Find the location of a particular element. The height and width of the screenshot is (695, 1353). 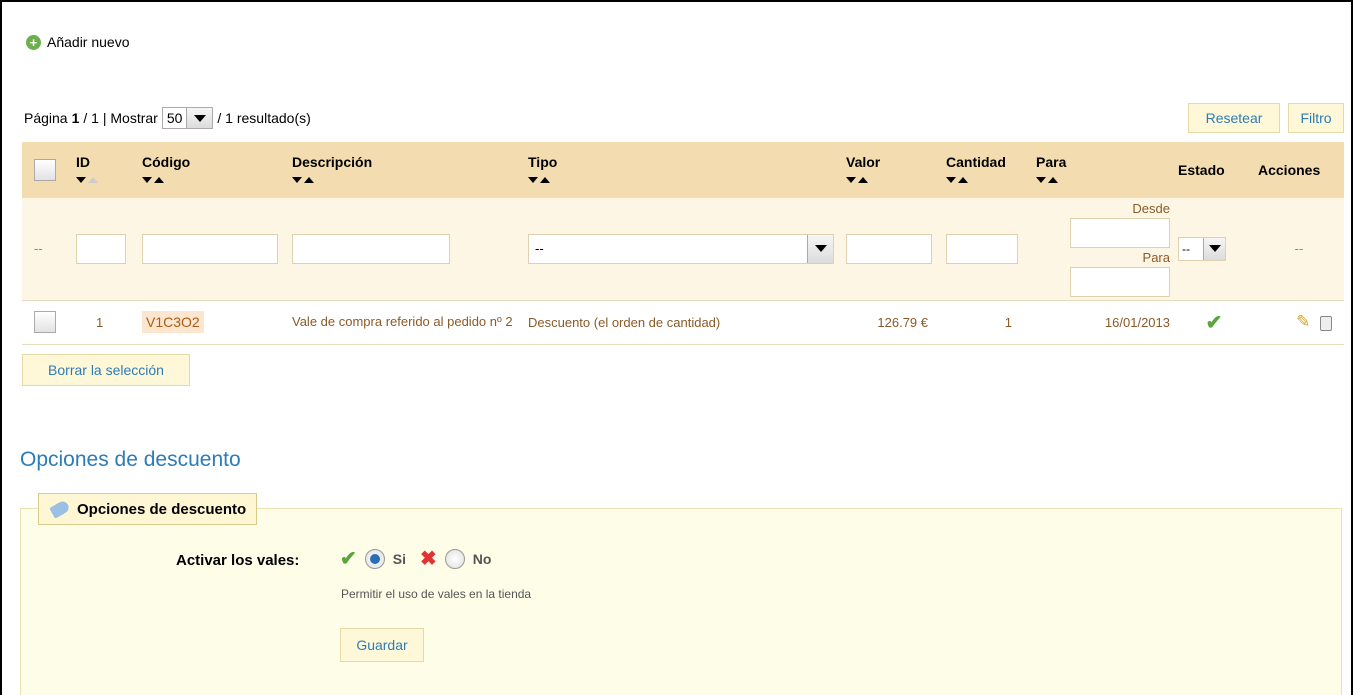

row-code: V1C3O2 is located at coordinates (173, 322).